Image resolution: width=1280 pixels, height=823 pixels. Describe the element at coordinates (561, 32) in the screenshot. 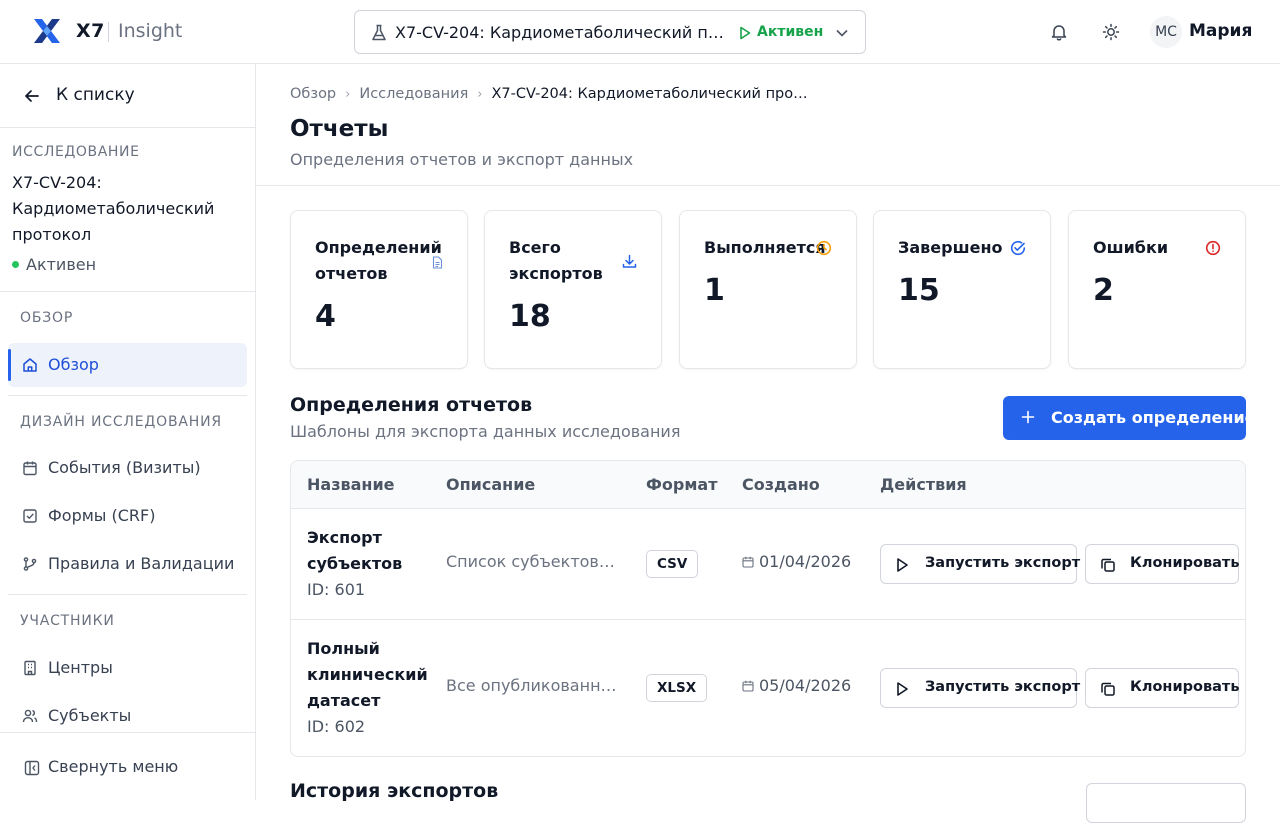

I see `study-selector-text: X7-CV-204: Кардиометаболический протокол` at that location.